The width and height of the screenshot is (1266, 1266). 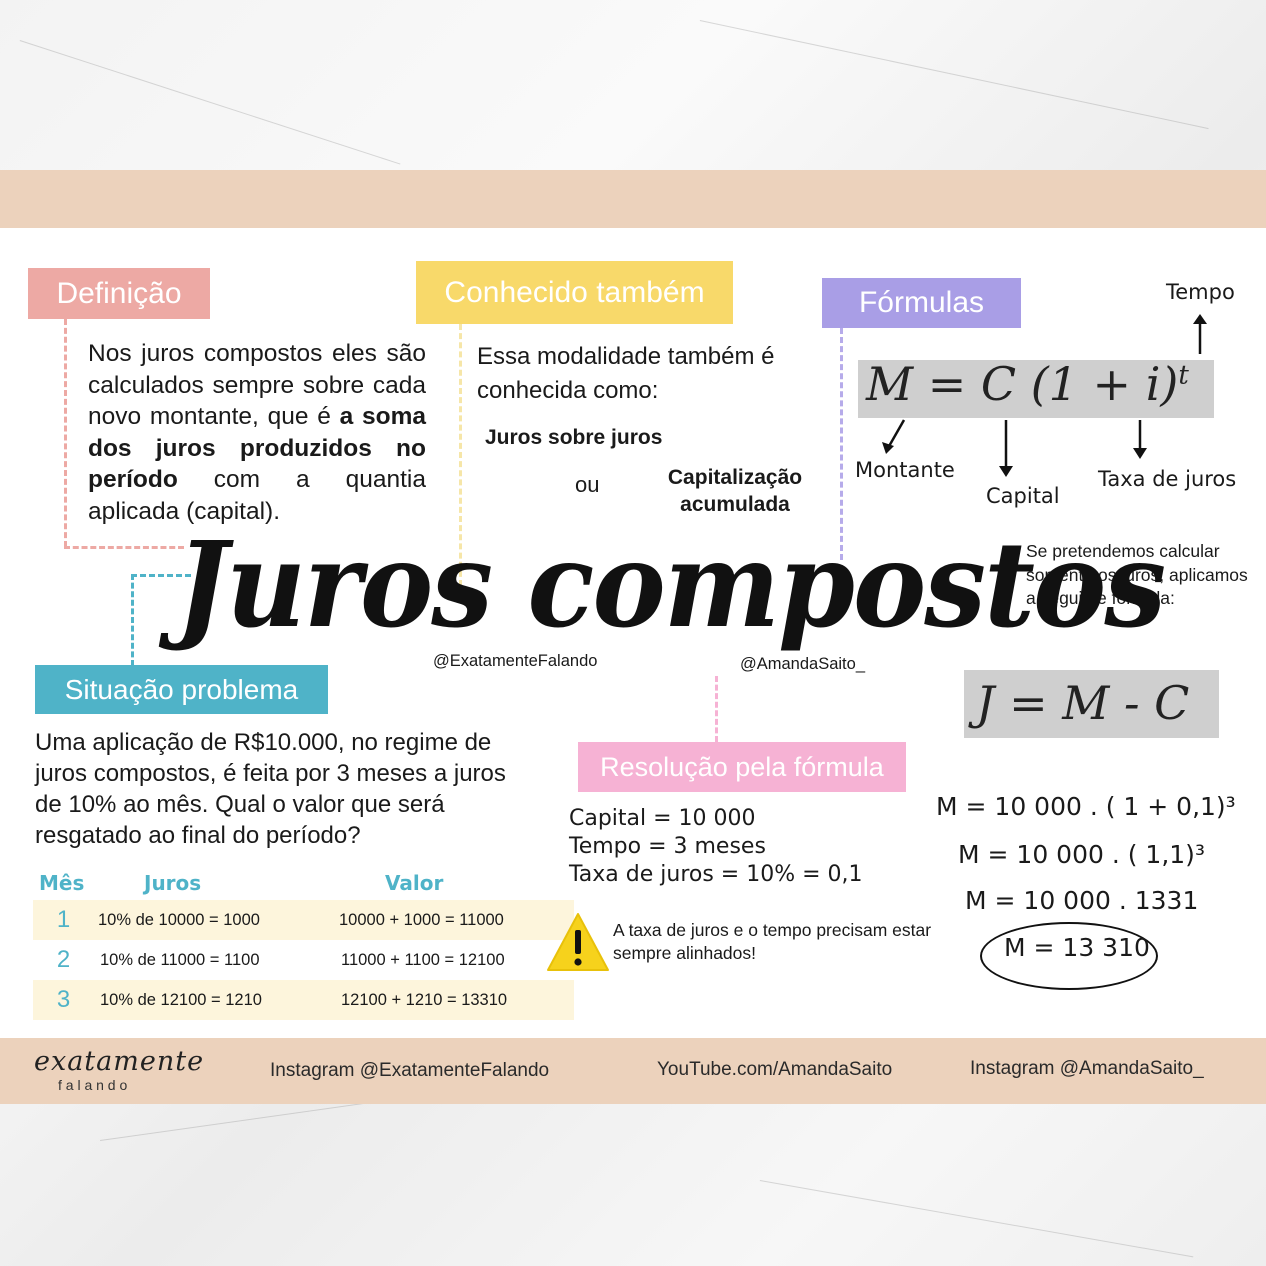 I want to click on table-cell-mes: 2, so click(x=63, y=959).